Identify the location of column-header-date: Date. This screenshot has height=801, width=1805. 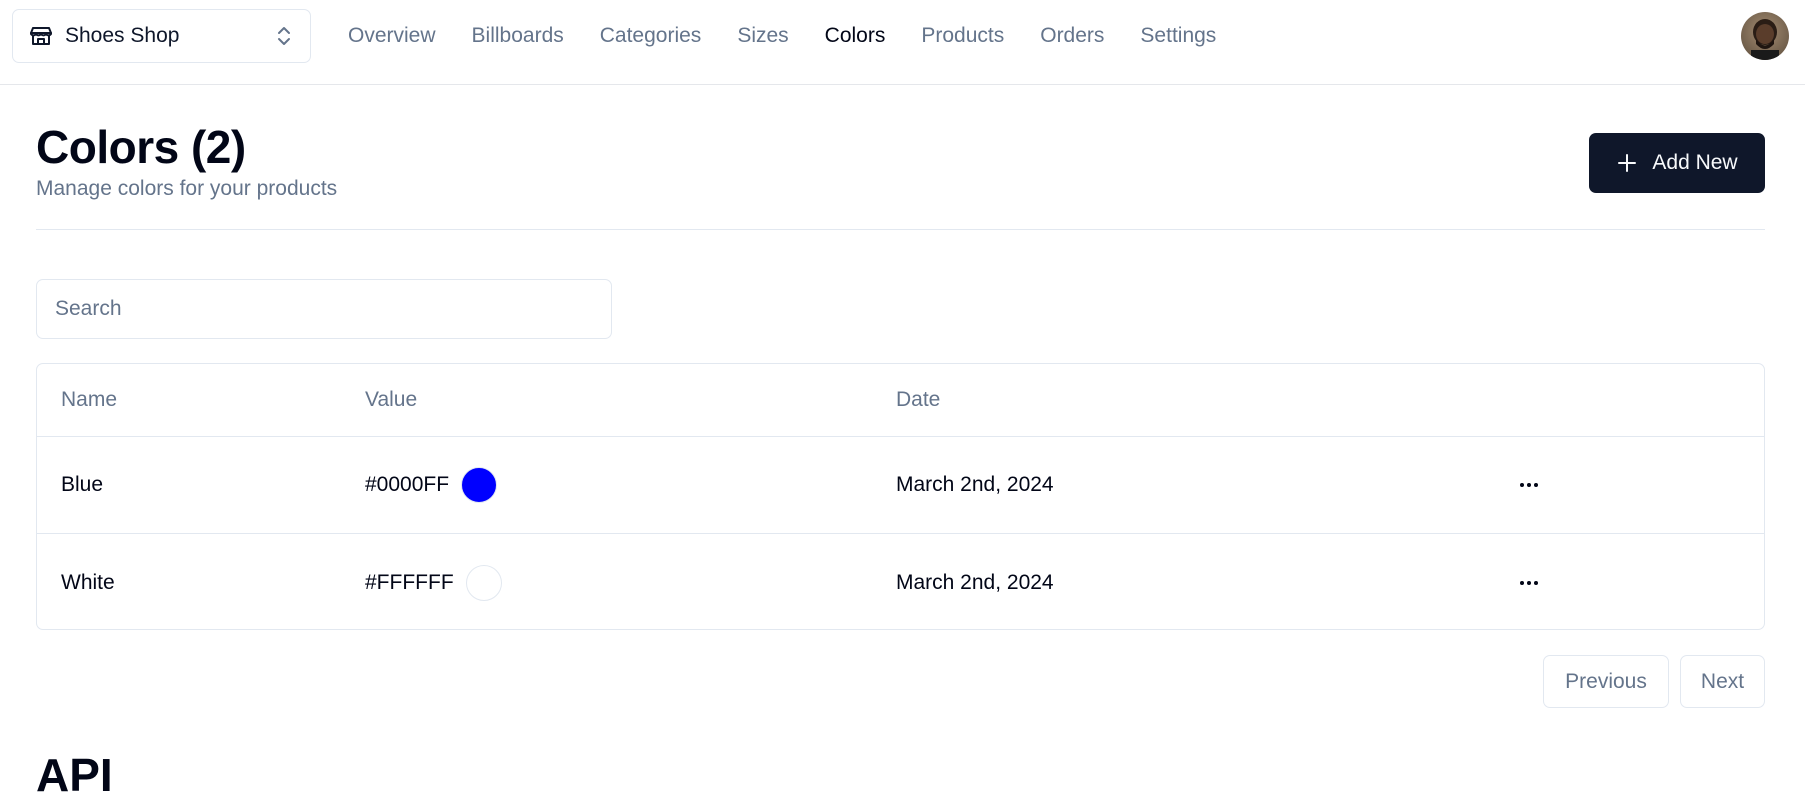
(918, 399).